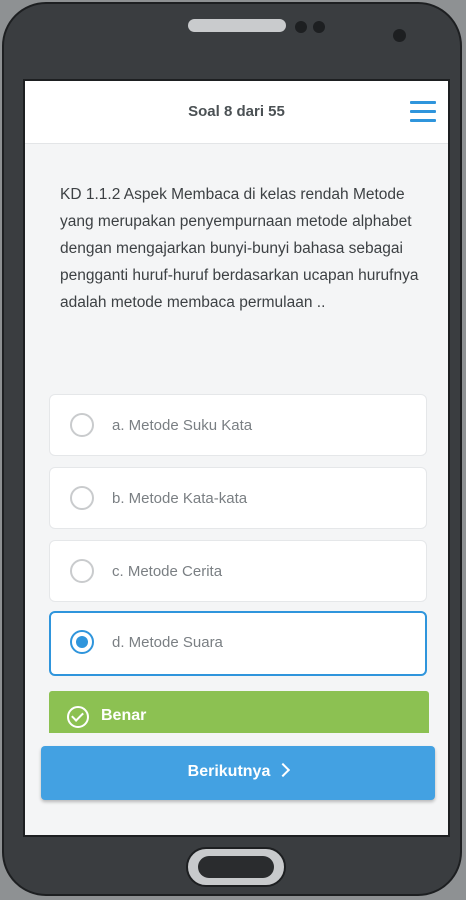  Describe the element at coordinates (236, 867) in the screenshot. I see `home-button` at that location.